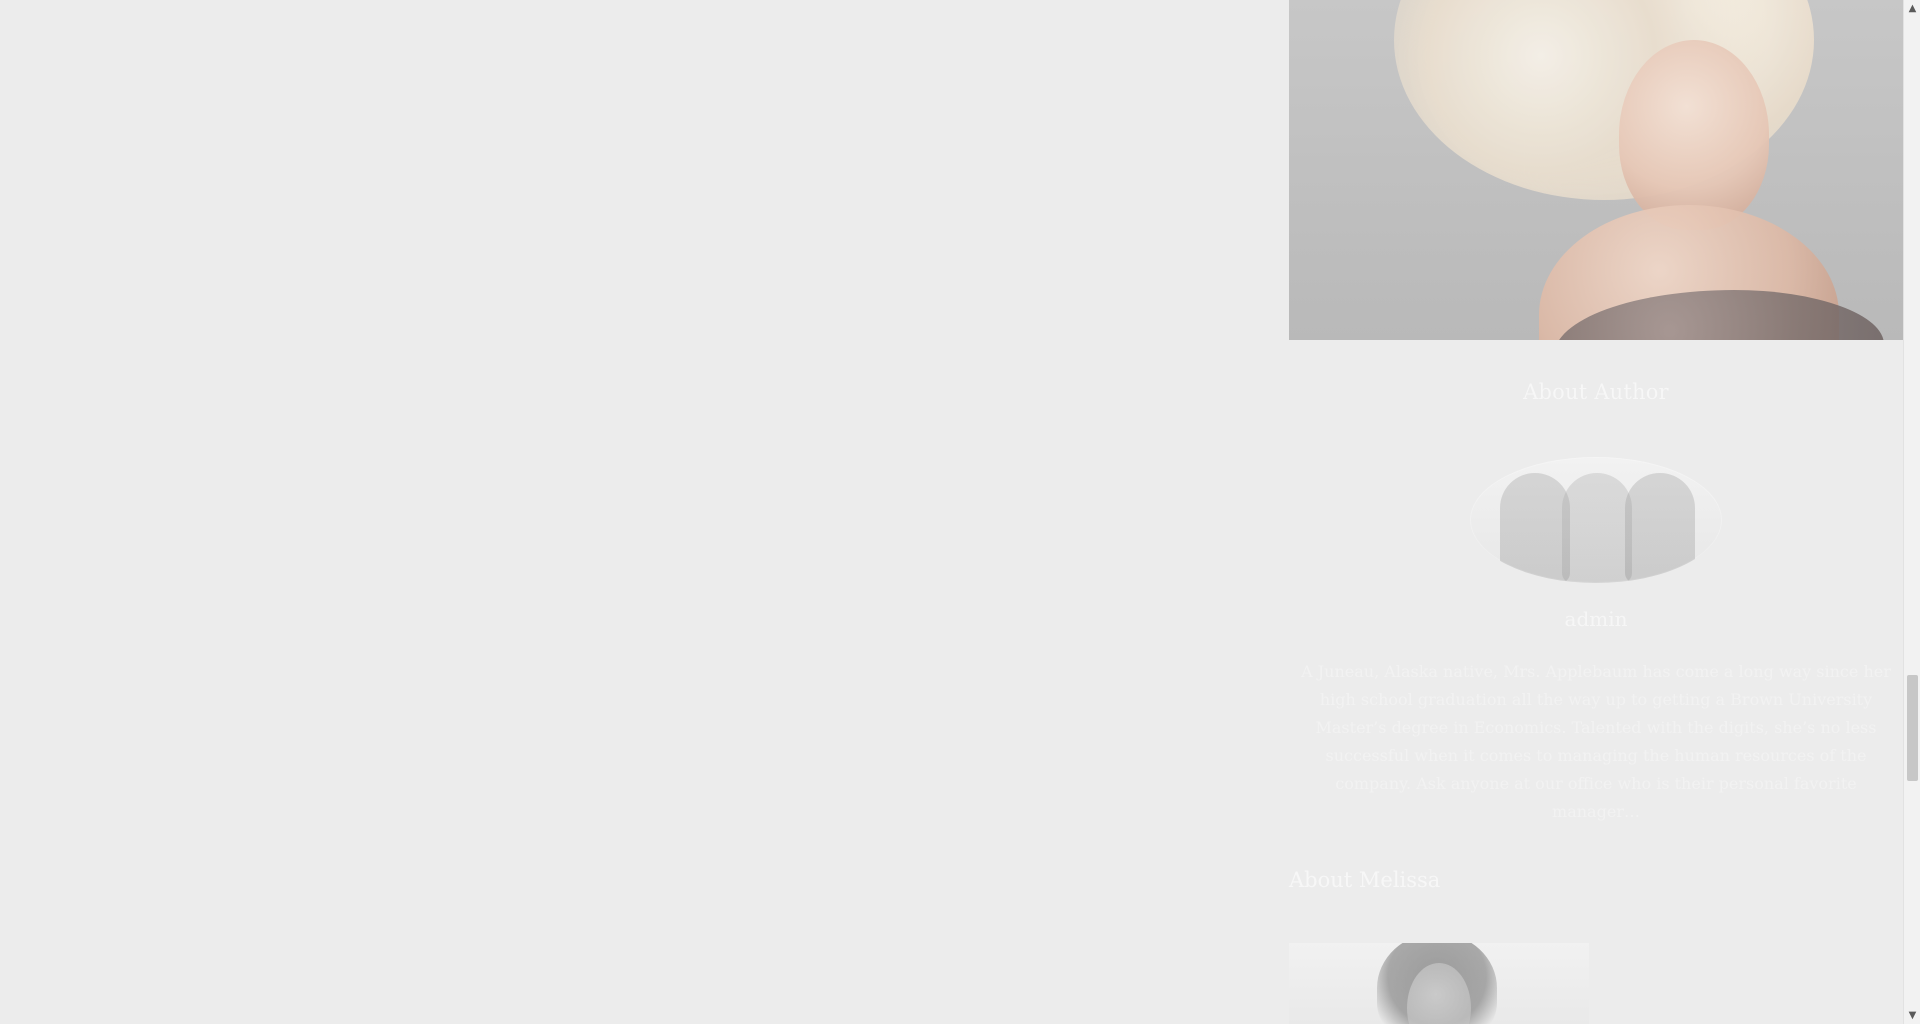  Describe the element at coordinates (1596, 170) in the screenshot. I see `feature-image` at that location.